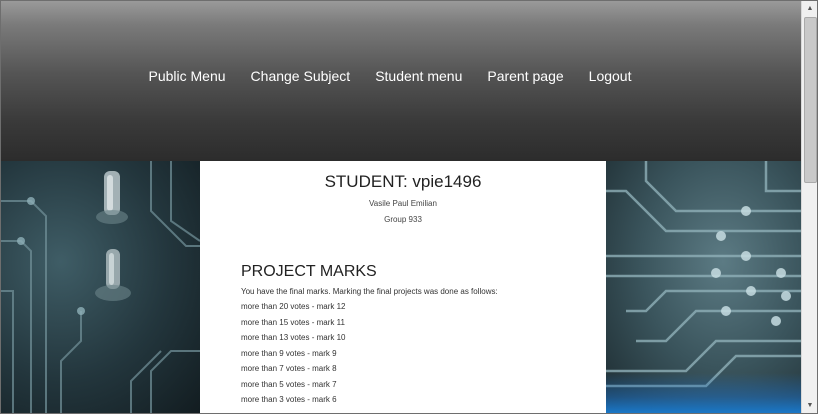  What do you see at coordinates (403, 203) in the screenshot?
I see `student-name: Vasile Paul Emilian` at bounding box center [403, 203].